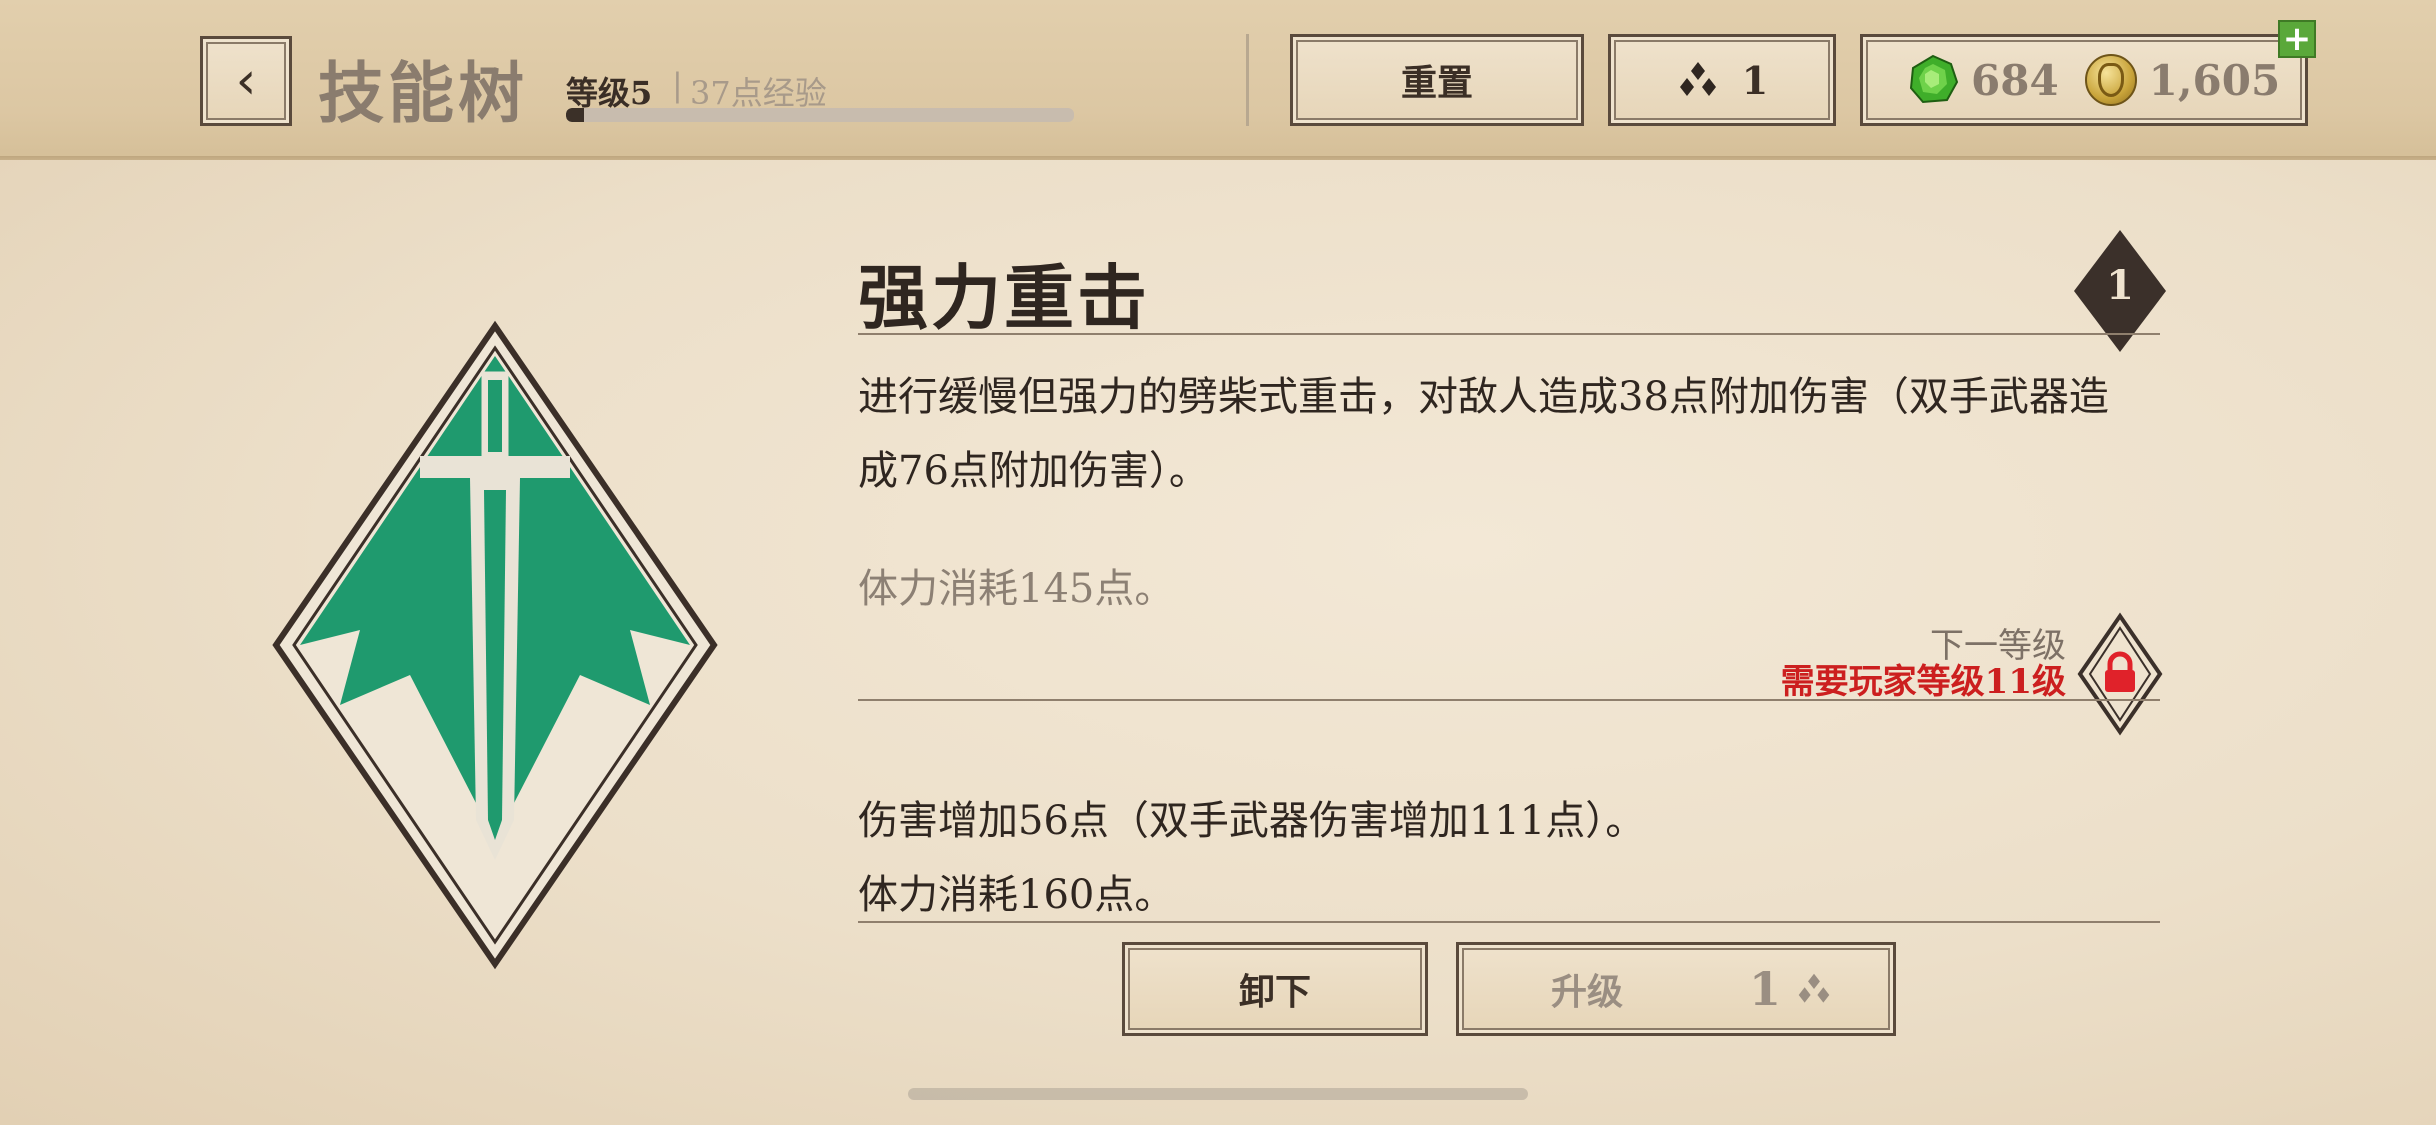  What do you see at coordinates (423, 93) in the screenshot?
I see `page-title: 技能树` at bounding box center [423, 93].